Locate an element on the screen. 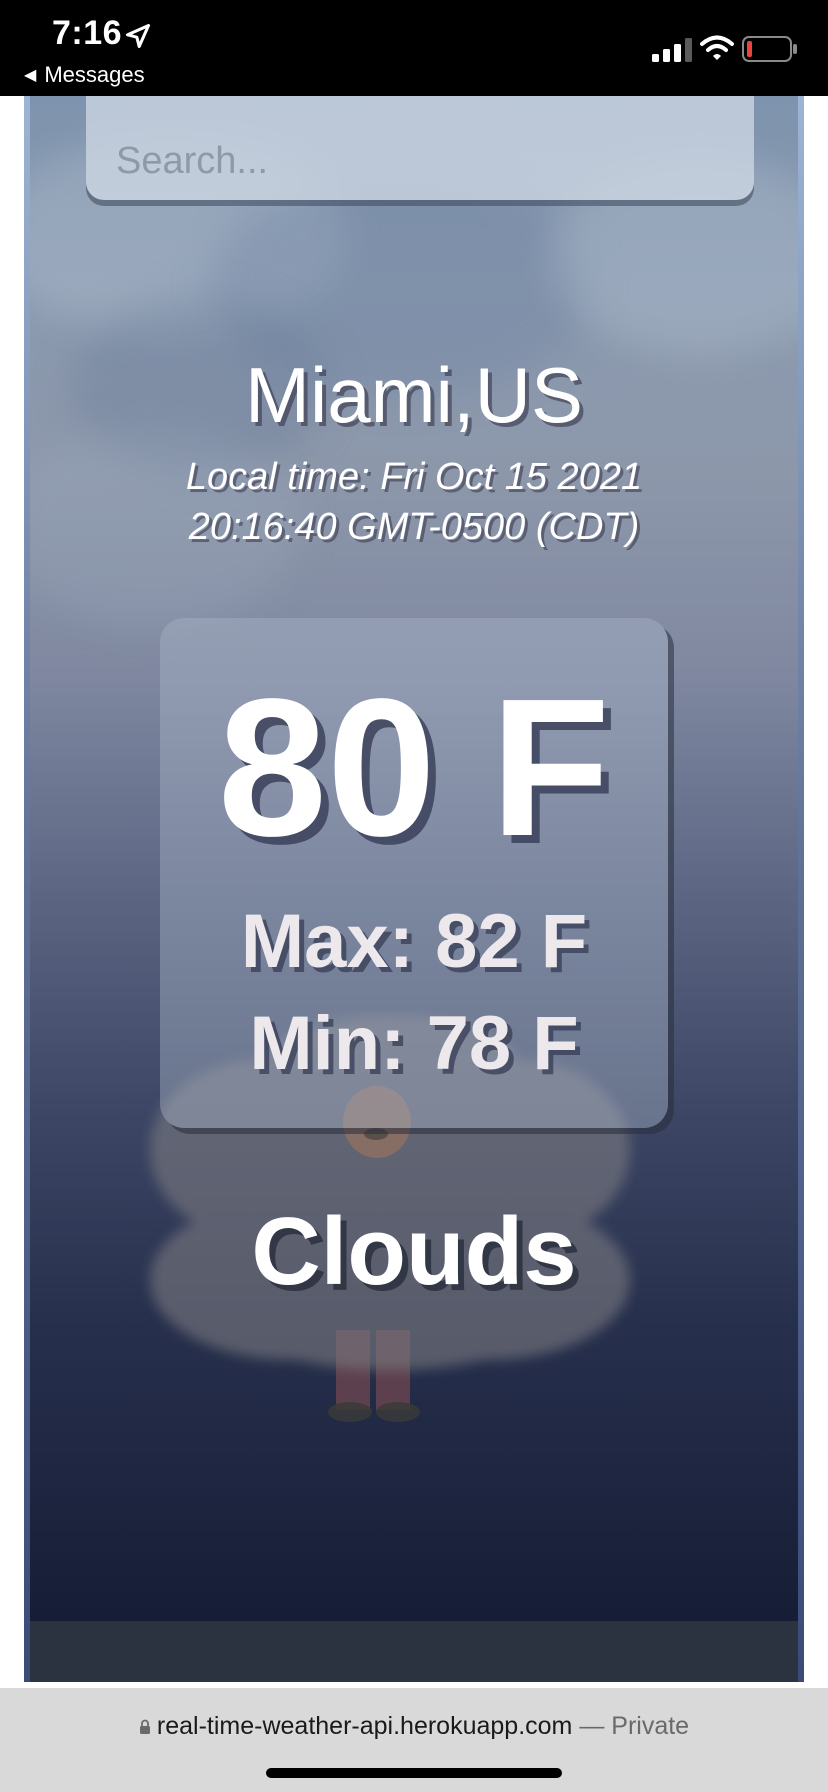 This screenshot has height=1792, width=828. current-temperature: 80 F is located at coordinates (414, 767).